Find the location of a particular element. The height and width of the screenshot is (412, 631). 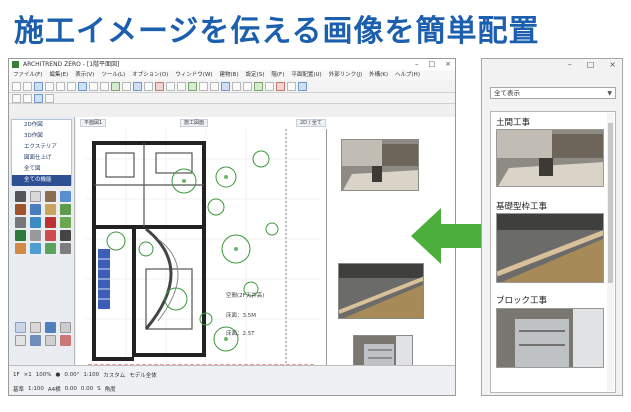

stair-icon is located at coordinates (35, 209).